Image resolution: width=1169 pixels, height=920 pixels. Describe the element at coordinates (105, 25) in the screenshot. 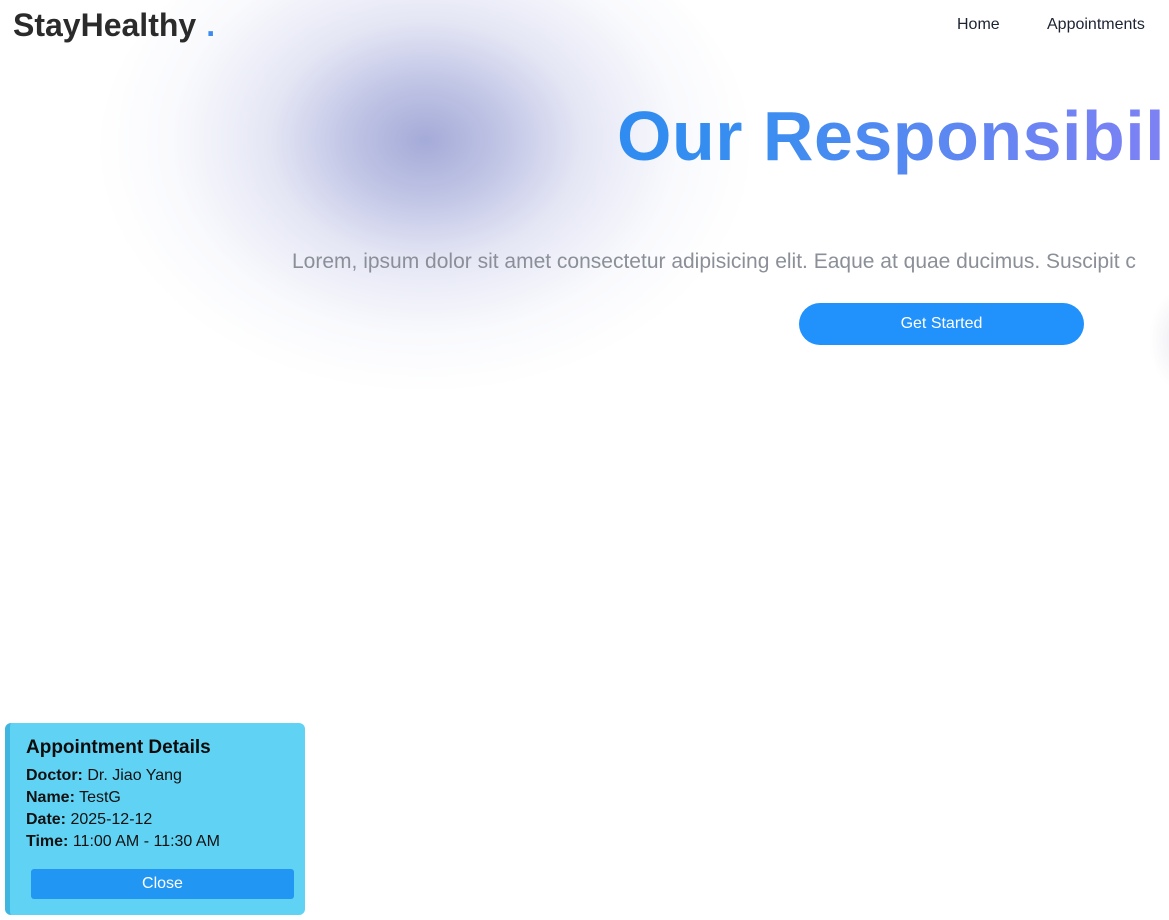

I see `brand-name: StayHealthy` at that location.